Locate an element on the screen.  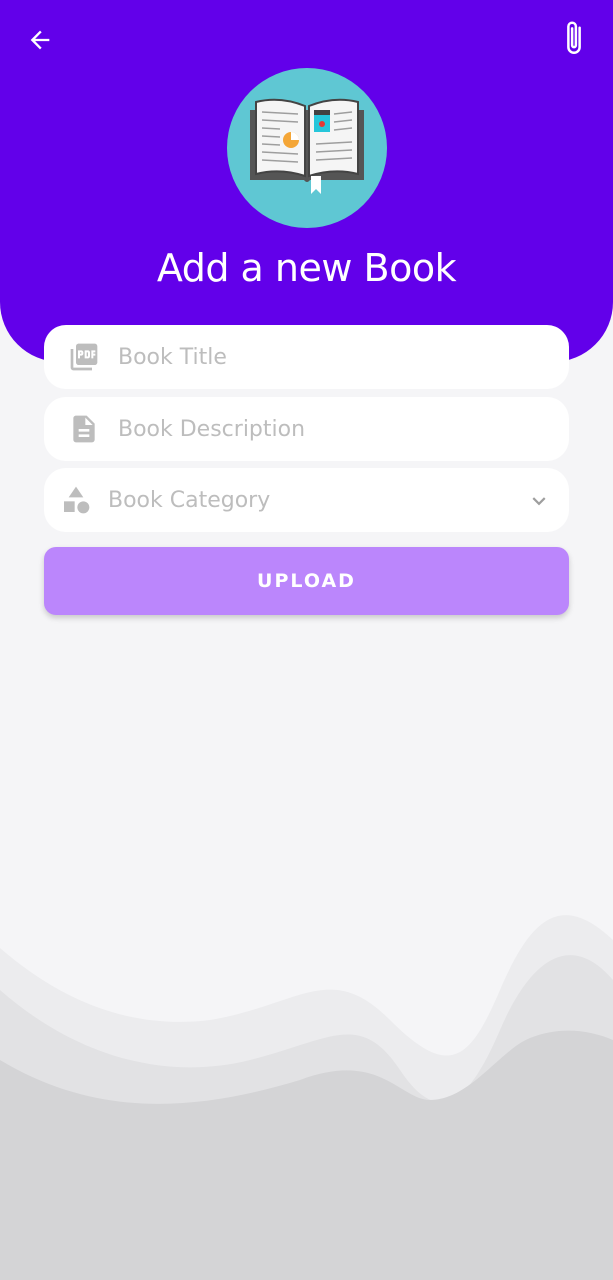
open-book-icon is located at coordinates (307, 146).